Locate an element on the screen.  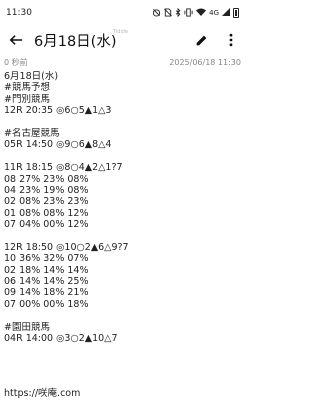
signal-icon is located at coordinates (226, 13).